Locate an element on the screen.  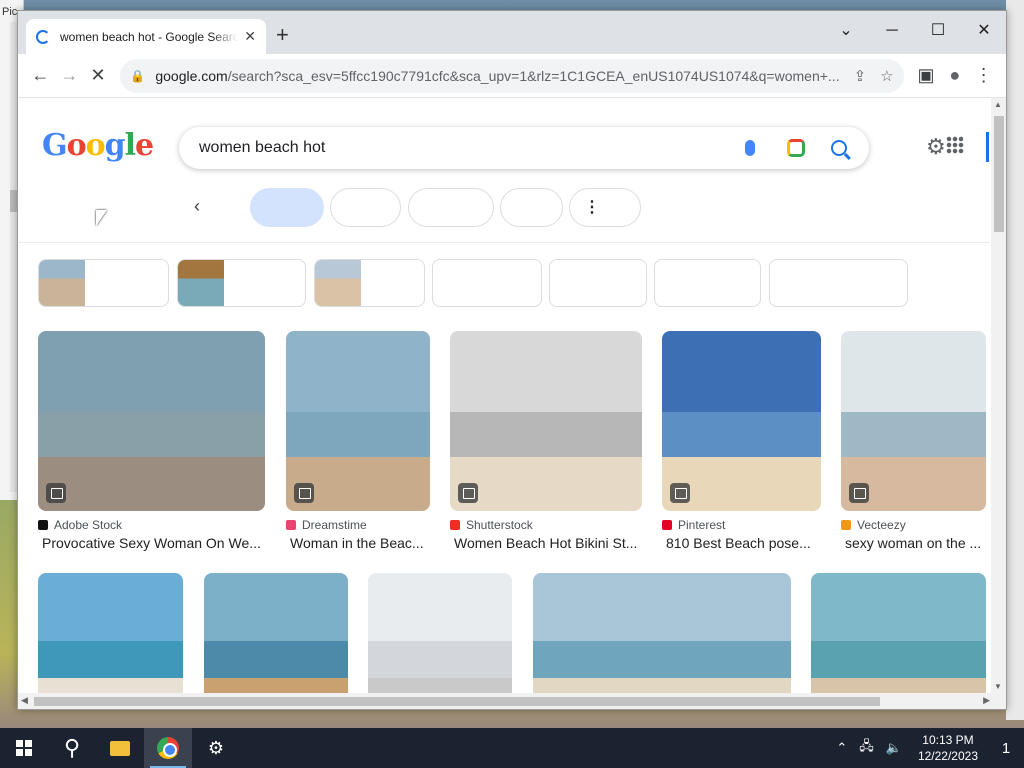
google-logo: Google is located at coordinates (98, 145).